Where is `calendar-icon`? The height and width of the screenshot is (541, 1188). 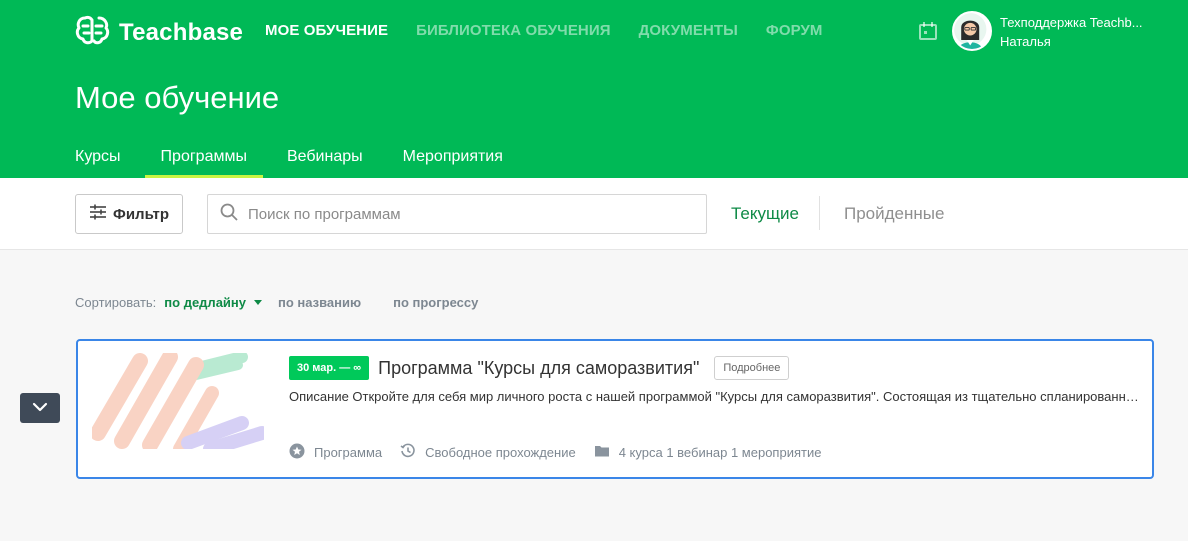 calendar-icon is located at coordinates (928, 31).